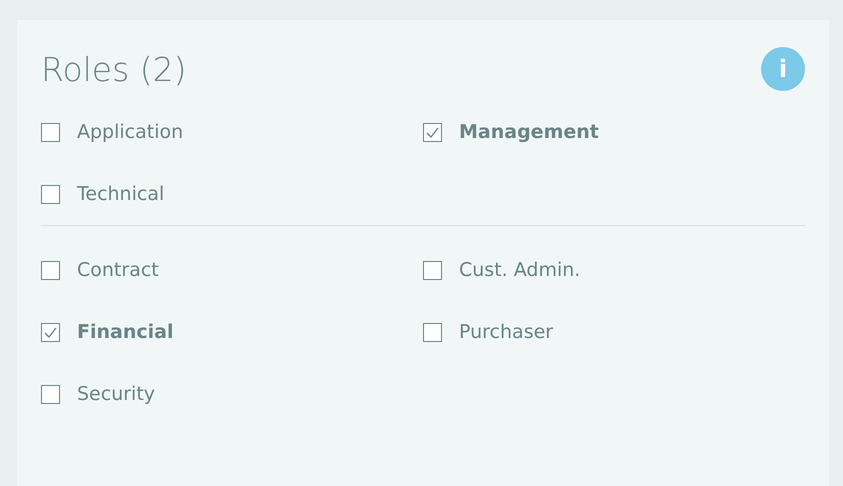 The image size is (843, 486). I want to click on role-label: Management, so click(529, 133).